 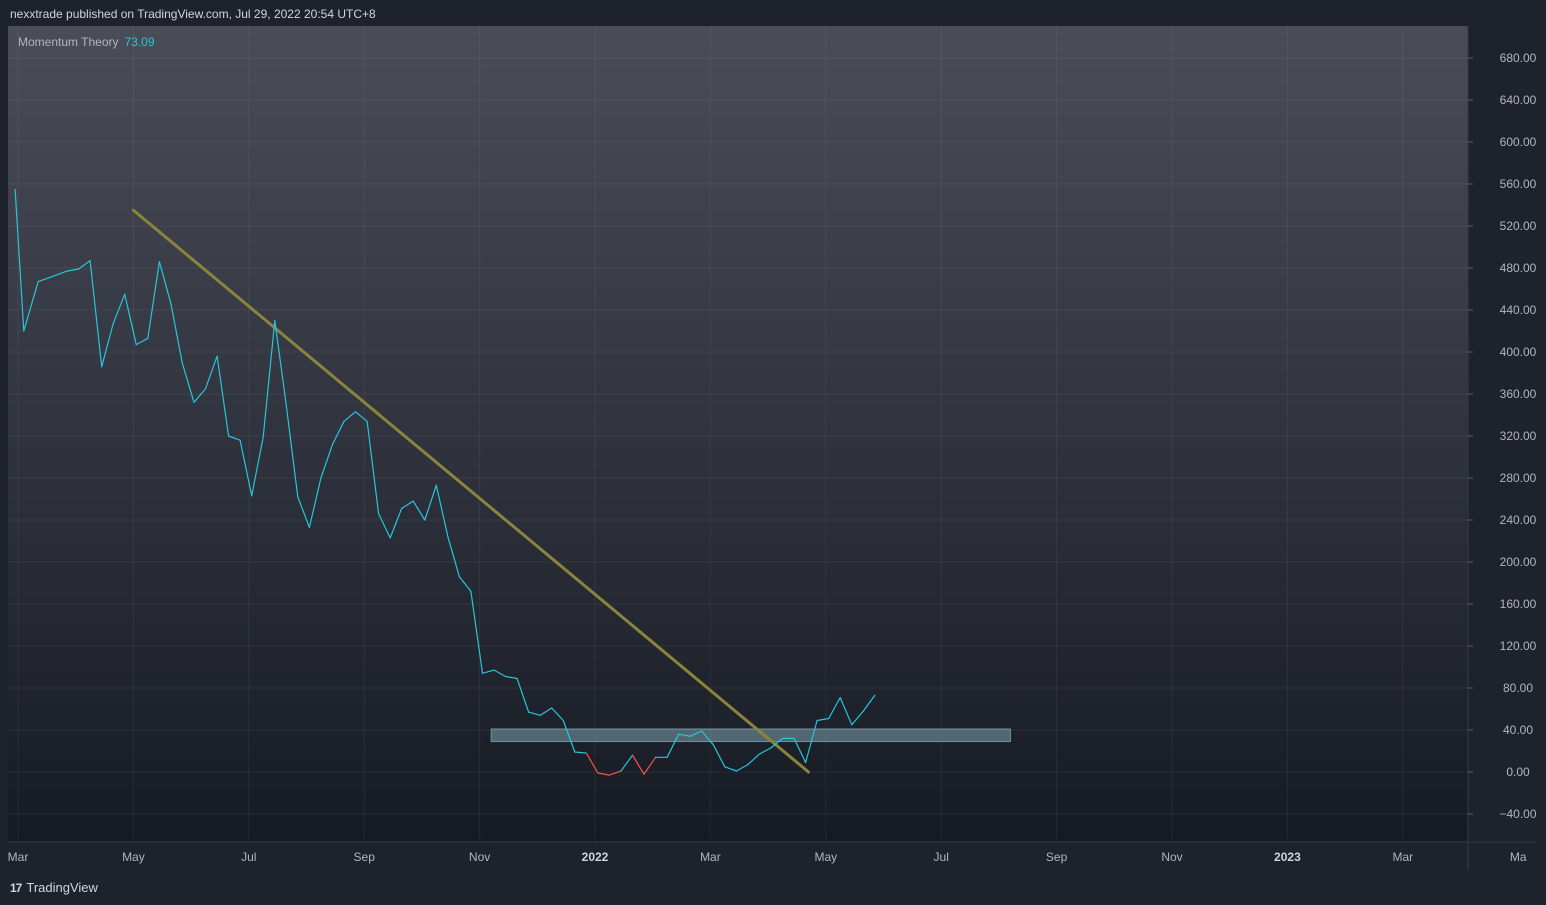 I want to click on y-tick-label: 480.00, so click(x=1518, y=268).